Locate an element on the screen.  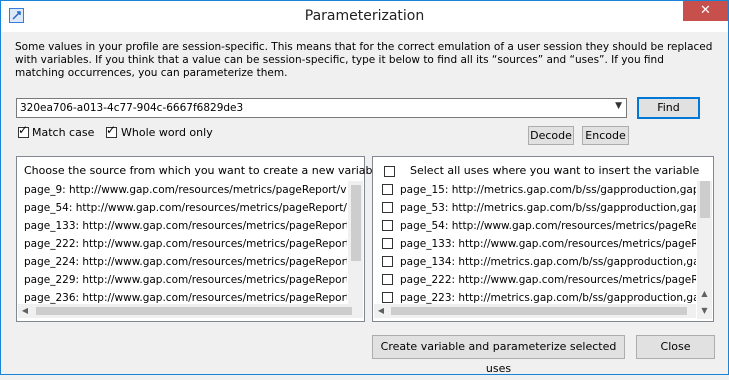
uses-vertical-scrollbar: ▲ ▼ is located at coordinates (704, 250).